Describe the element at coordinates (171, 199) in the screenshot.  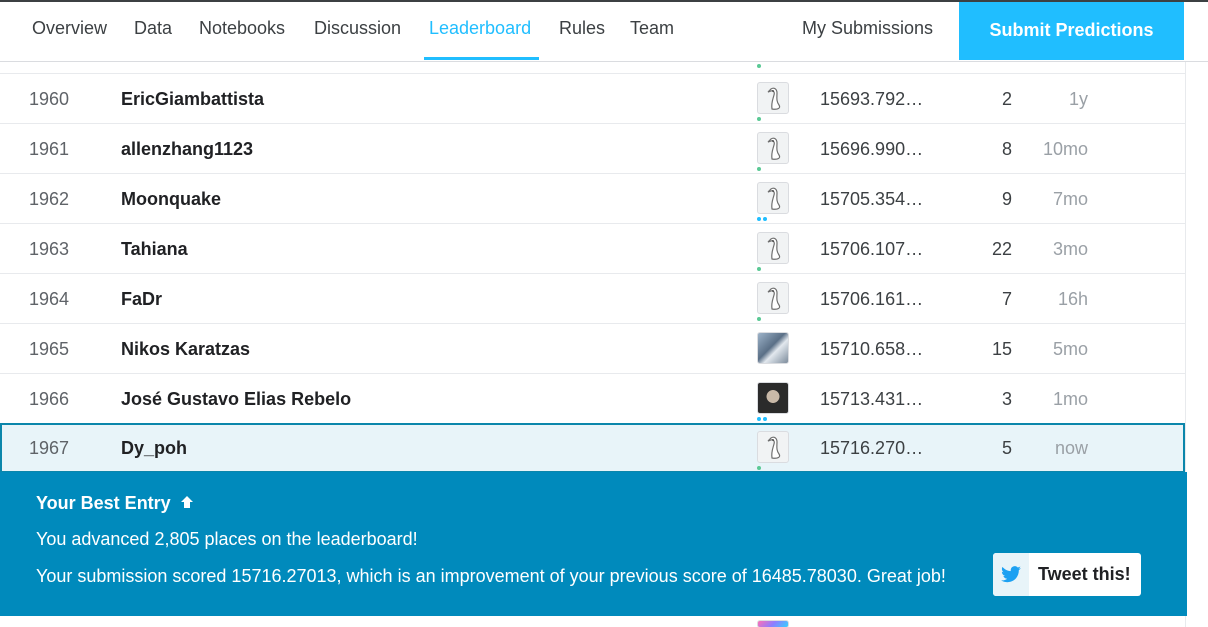
I see `team-name: Moonquake` at that location.